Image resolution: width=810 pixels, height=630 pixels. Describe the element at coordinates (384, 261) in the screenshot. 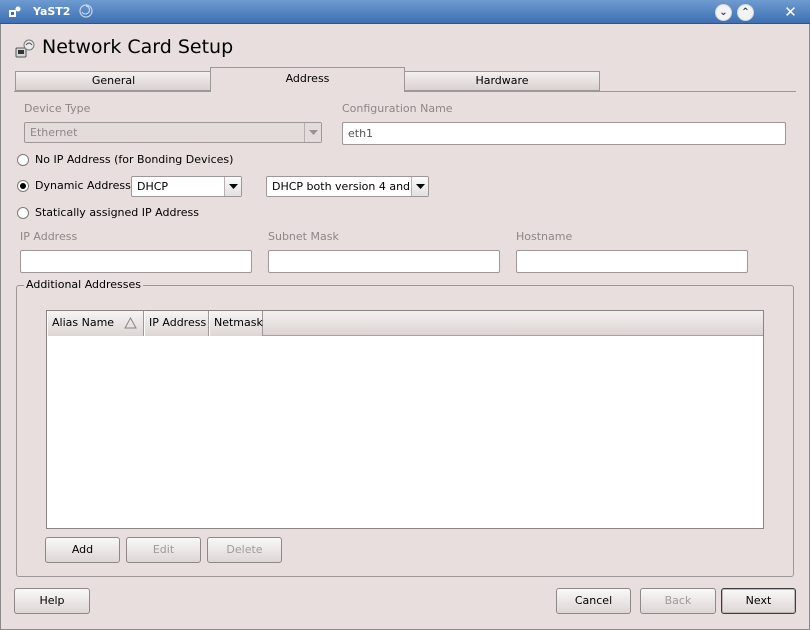

I see `subnet-mask-field` at that location.